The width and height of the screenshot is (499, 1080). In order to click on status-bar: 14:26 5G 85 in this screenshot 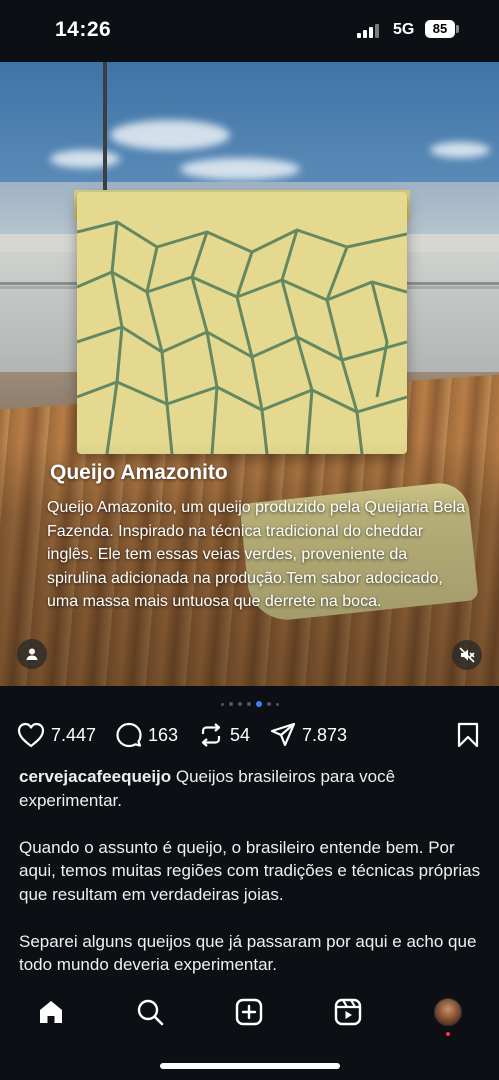, I will do `click(249, 31)`.